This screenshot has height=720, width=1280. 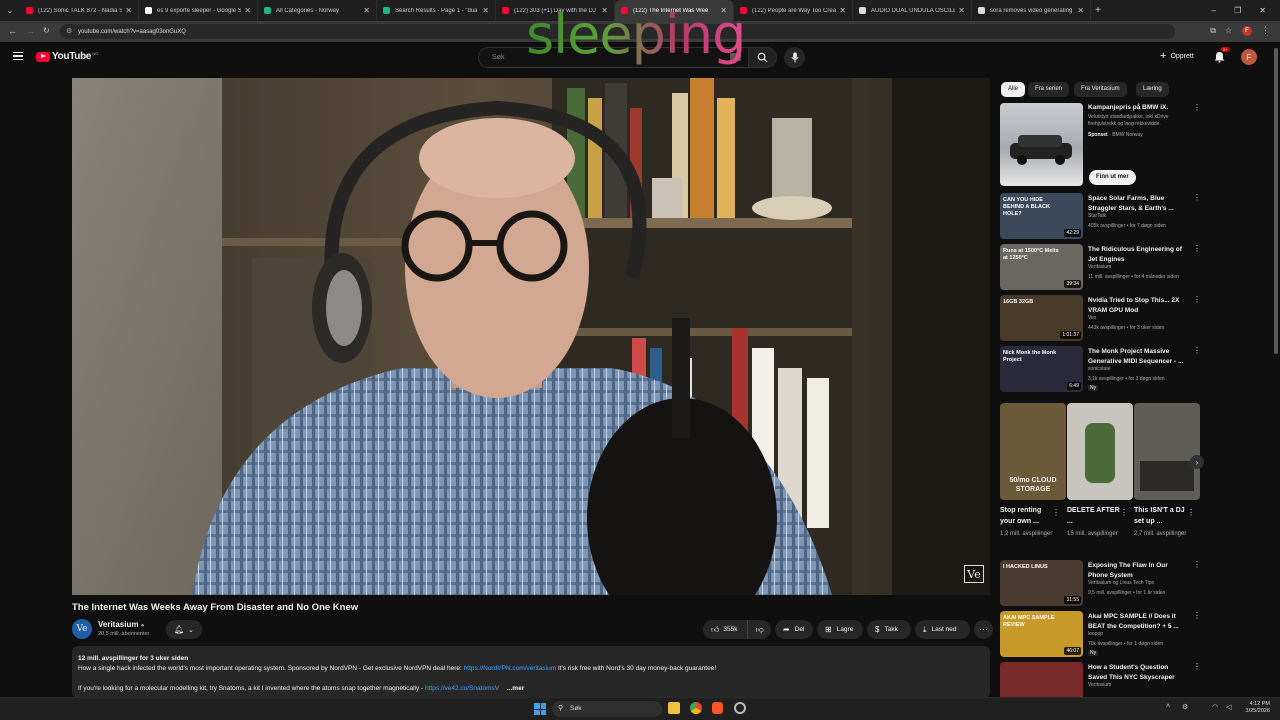 What do you see at coordinates (1213, 31) in the screenshot?
I see `cast-icon: ⧉` at bounding box center [1213, 31].